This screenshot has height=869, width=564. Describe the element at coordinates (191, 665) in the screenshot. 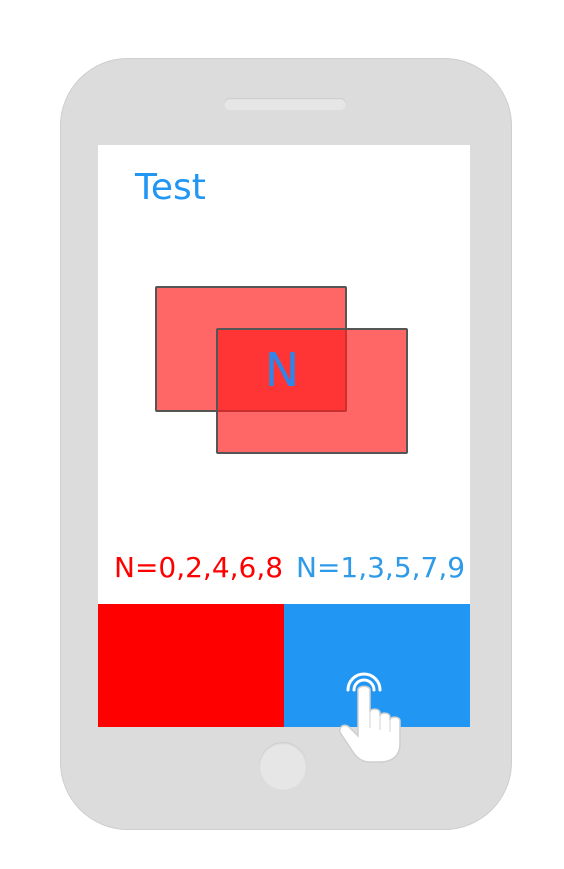

I see `even-response-button` at that location.